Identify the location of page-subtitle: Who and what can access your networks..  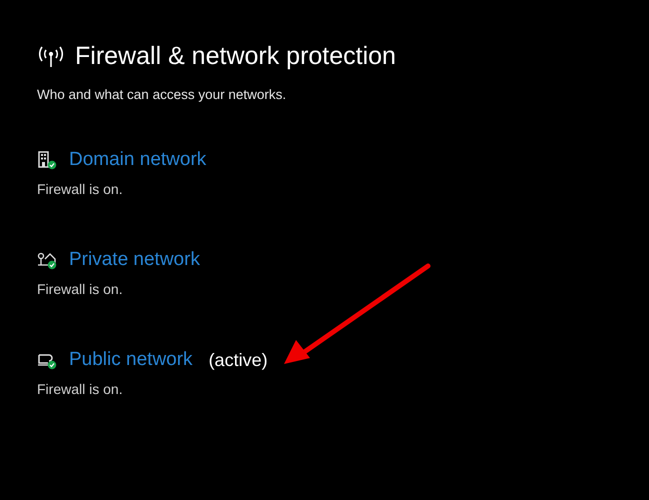
(162, 94).